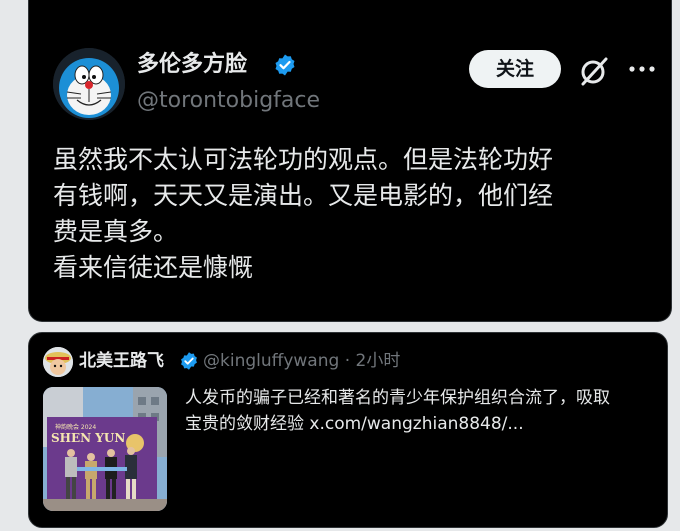  Describe the element at coordinates (303, 159) in the screenshot. I see `tweet-text-line: 虽然我不太认可法轮功的观点。但是法轮功好` at that location.